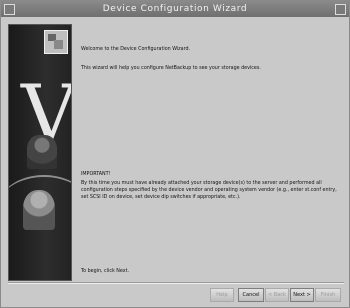 The image size is (350, 308). I want to click on begin-instruction: To begin, click Next., so click(105, 271).